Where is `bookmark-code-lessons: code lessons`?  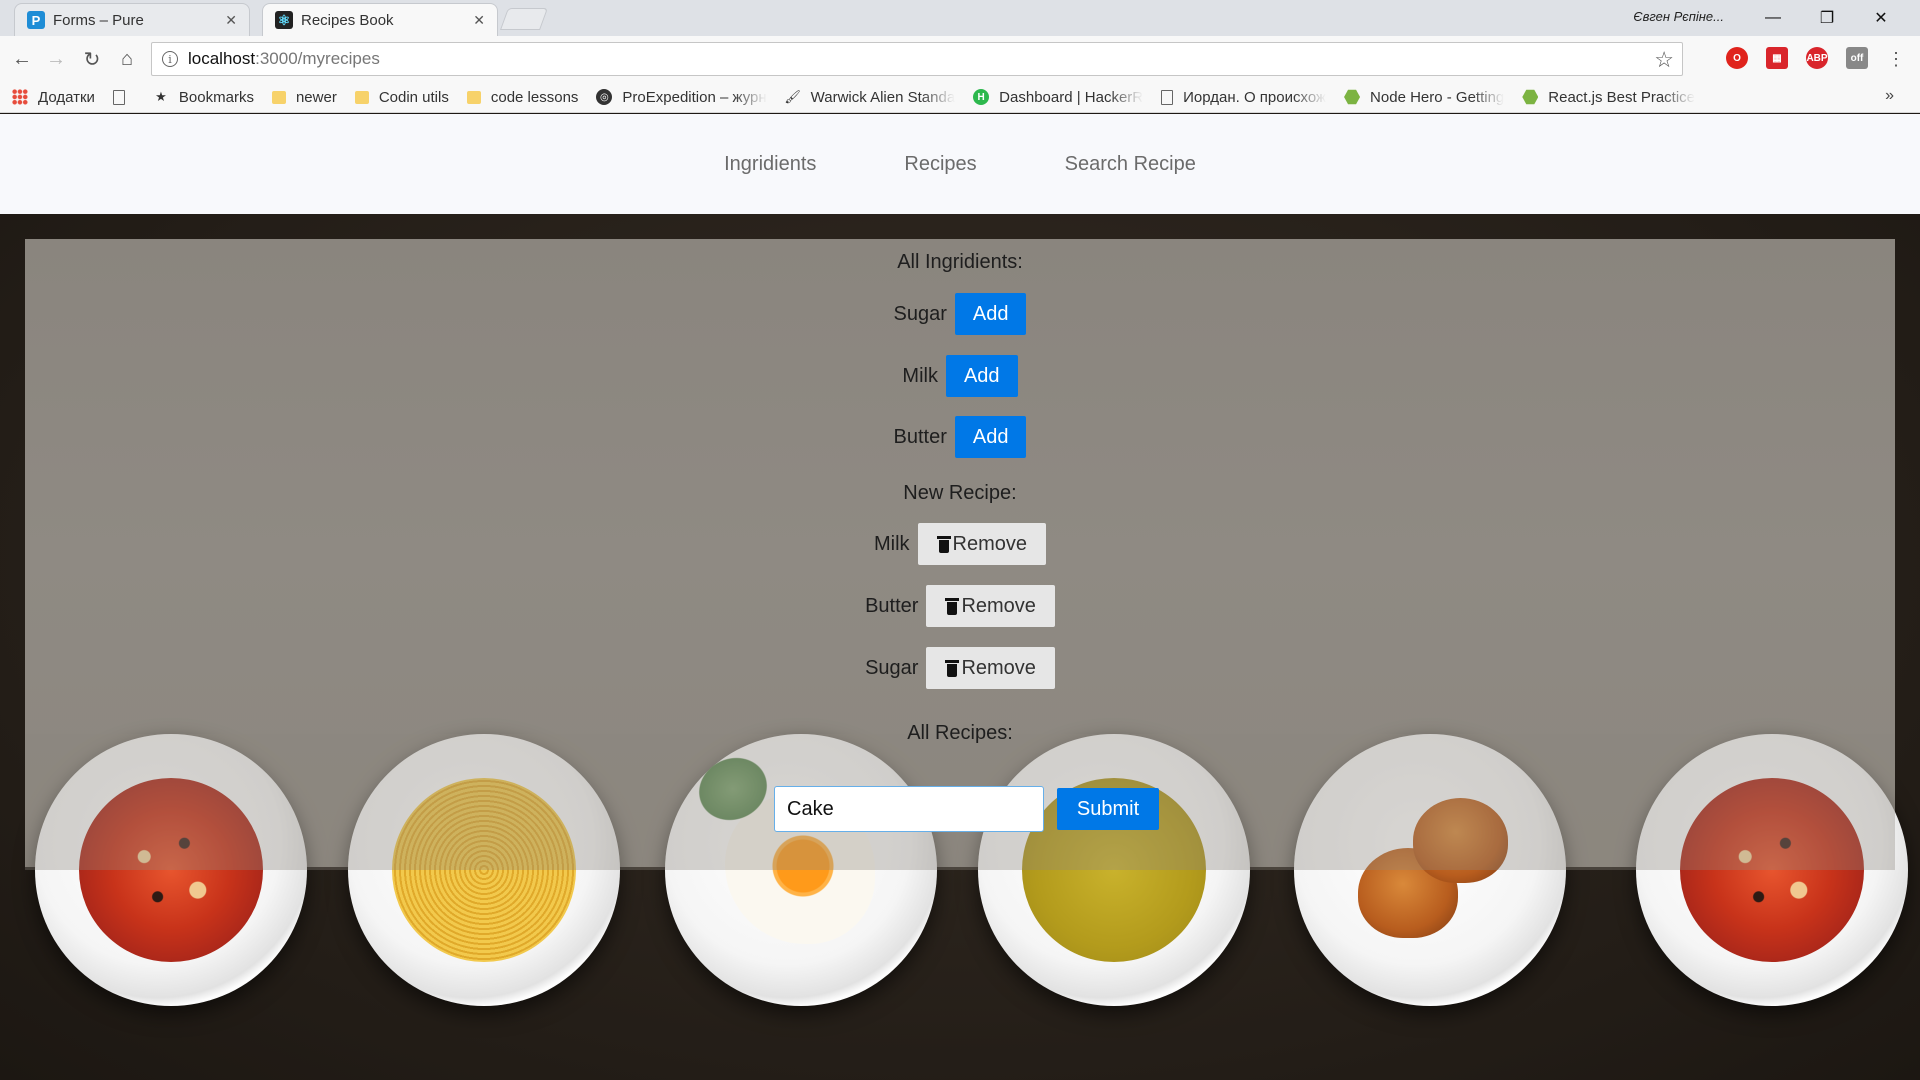
bookmark-code-lessons: code lessons is located at coordinates (522, 97).